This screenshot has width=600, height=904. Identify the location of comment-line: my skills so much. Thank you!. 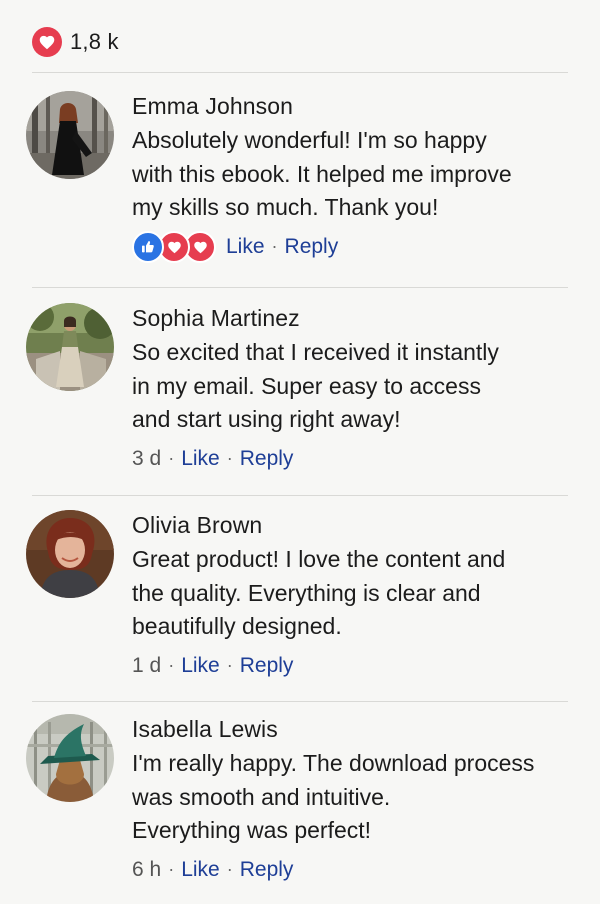
(285, 207).